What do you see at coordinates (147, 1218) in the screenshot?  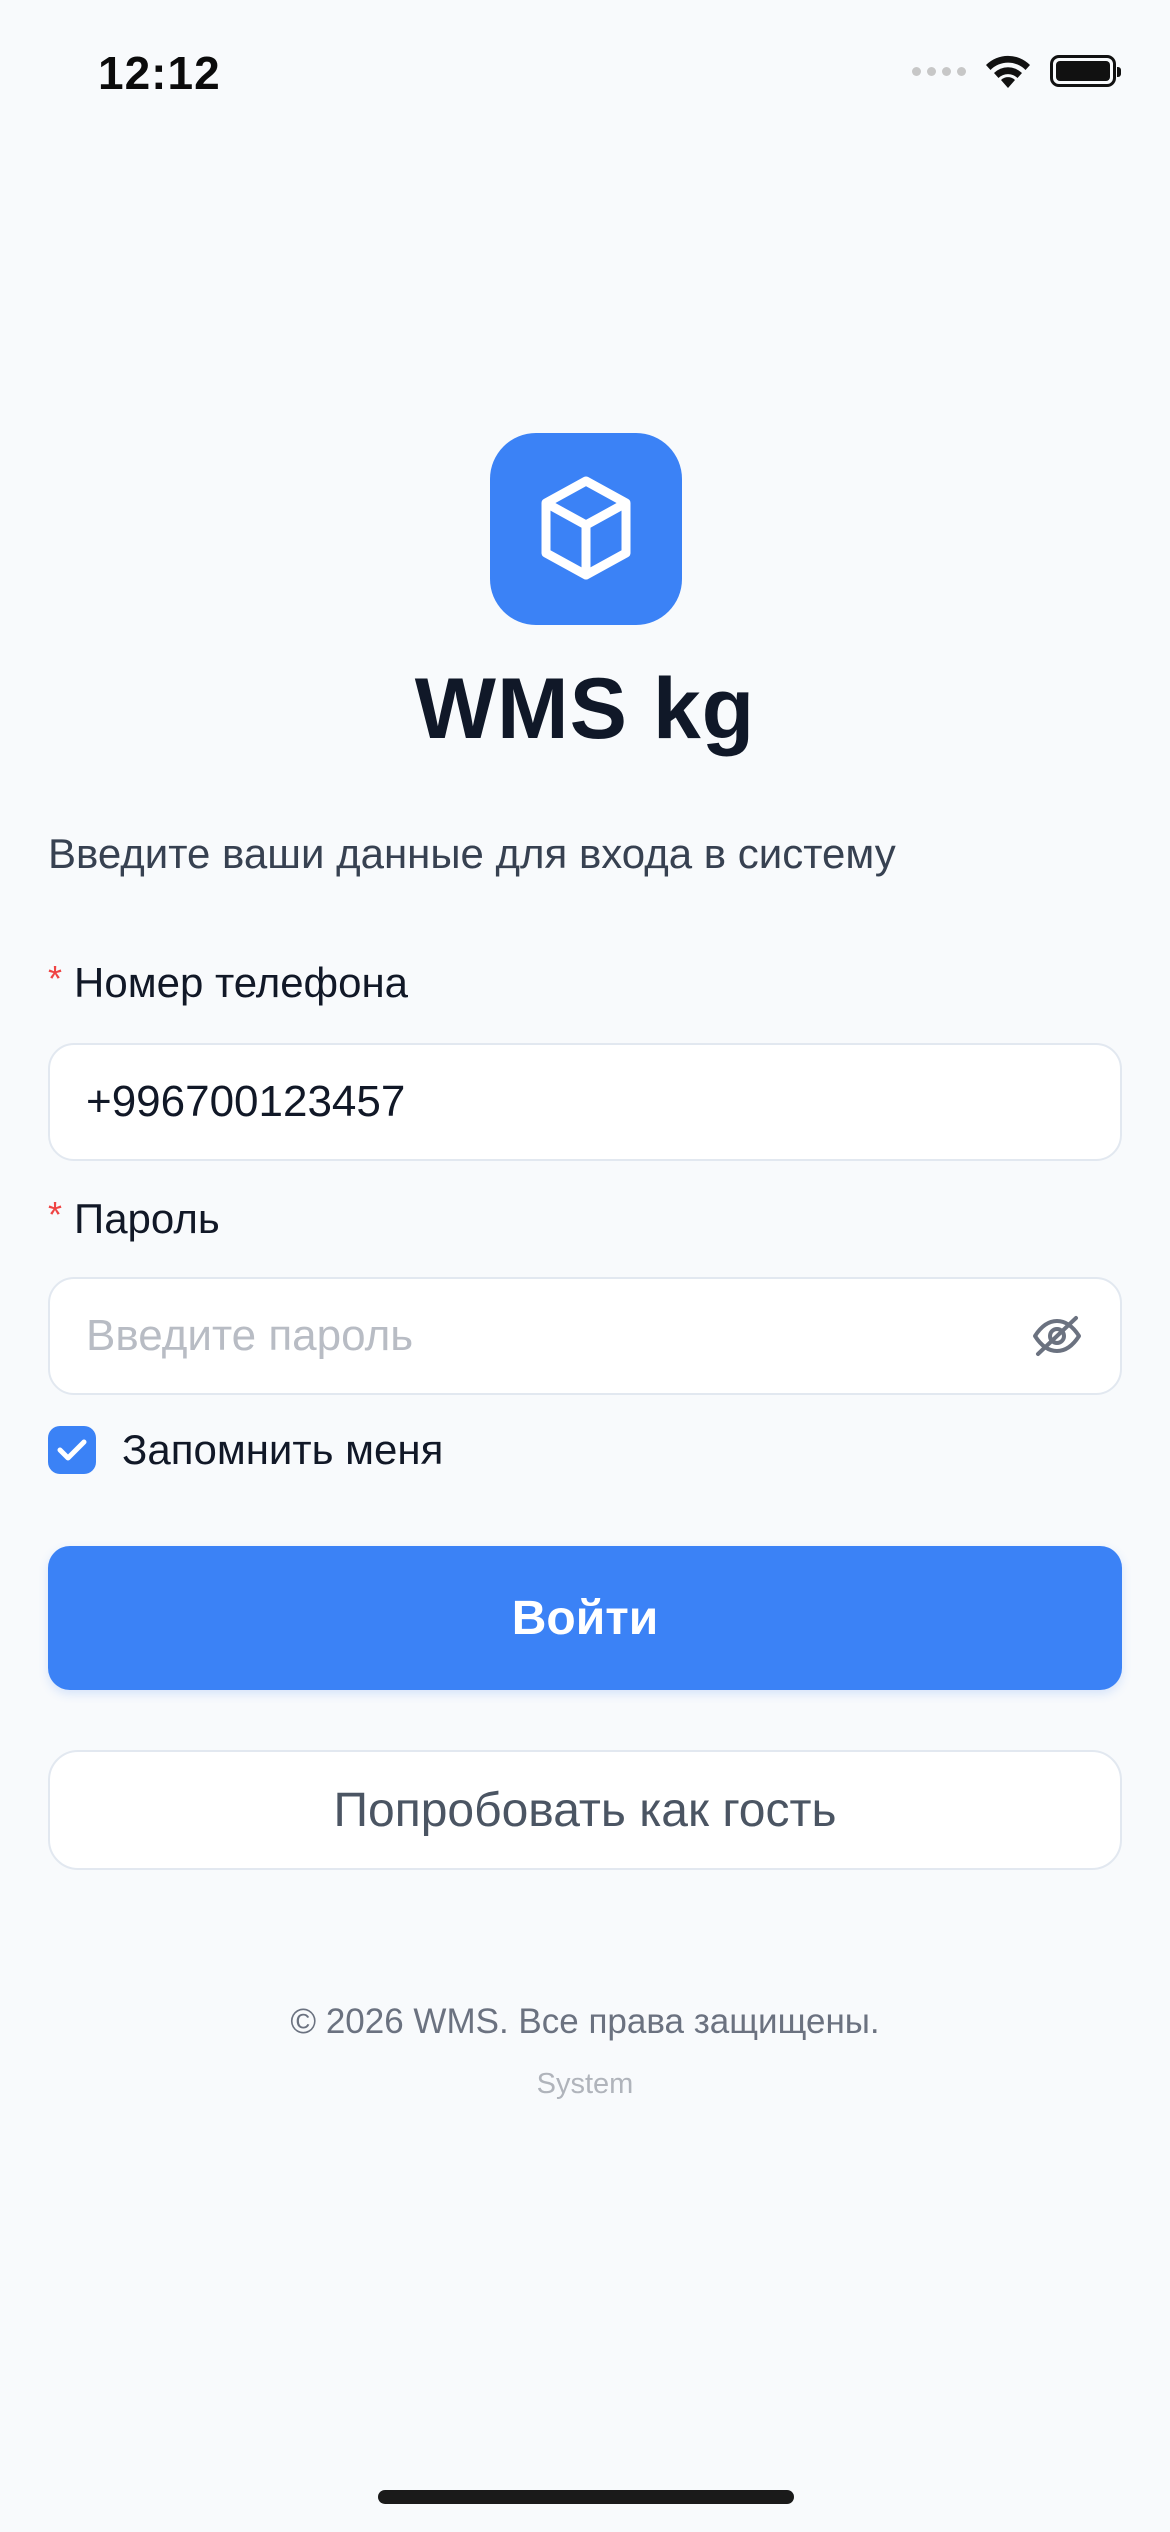 I see `password-label-text: Пароль` at bounding box center [147, 1218].